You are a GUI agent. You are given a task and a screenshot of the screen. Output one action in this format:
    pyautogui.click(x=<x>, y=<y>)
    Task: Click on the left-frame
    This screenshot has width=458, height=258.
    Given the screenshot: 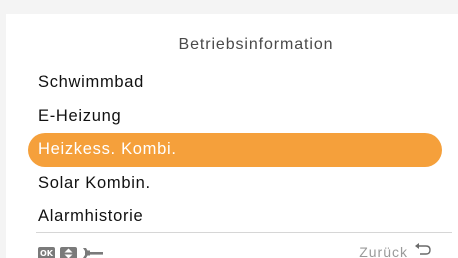 What is the action you would take?
    pyautogui.click(x=3, y=129)
    